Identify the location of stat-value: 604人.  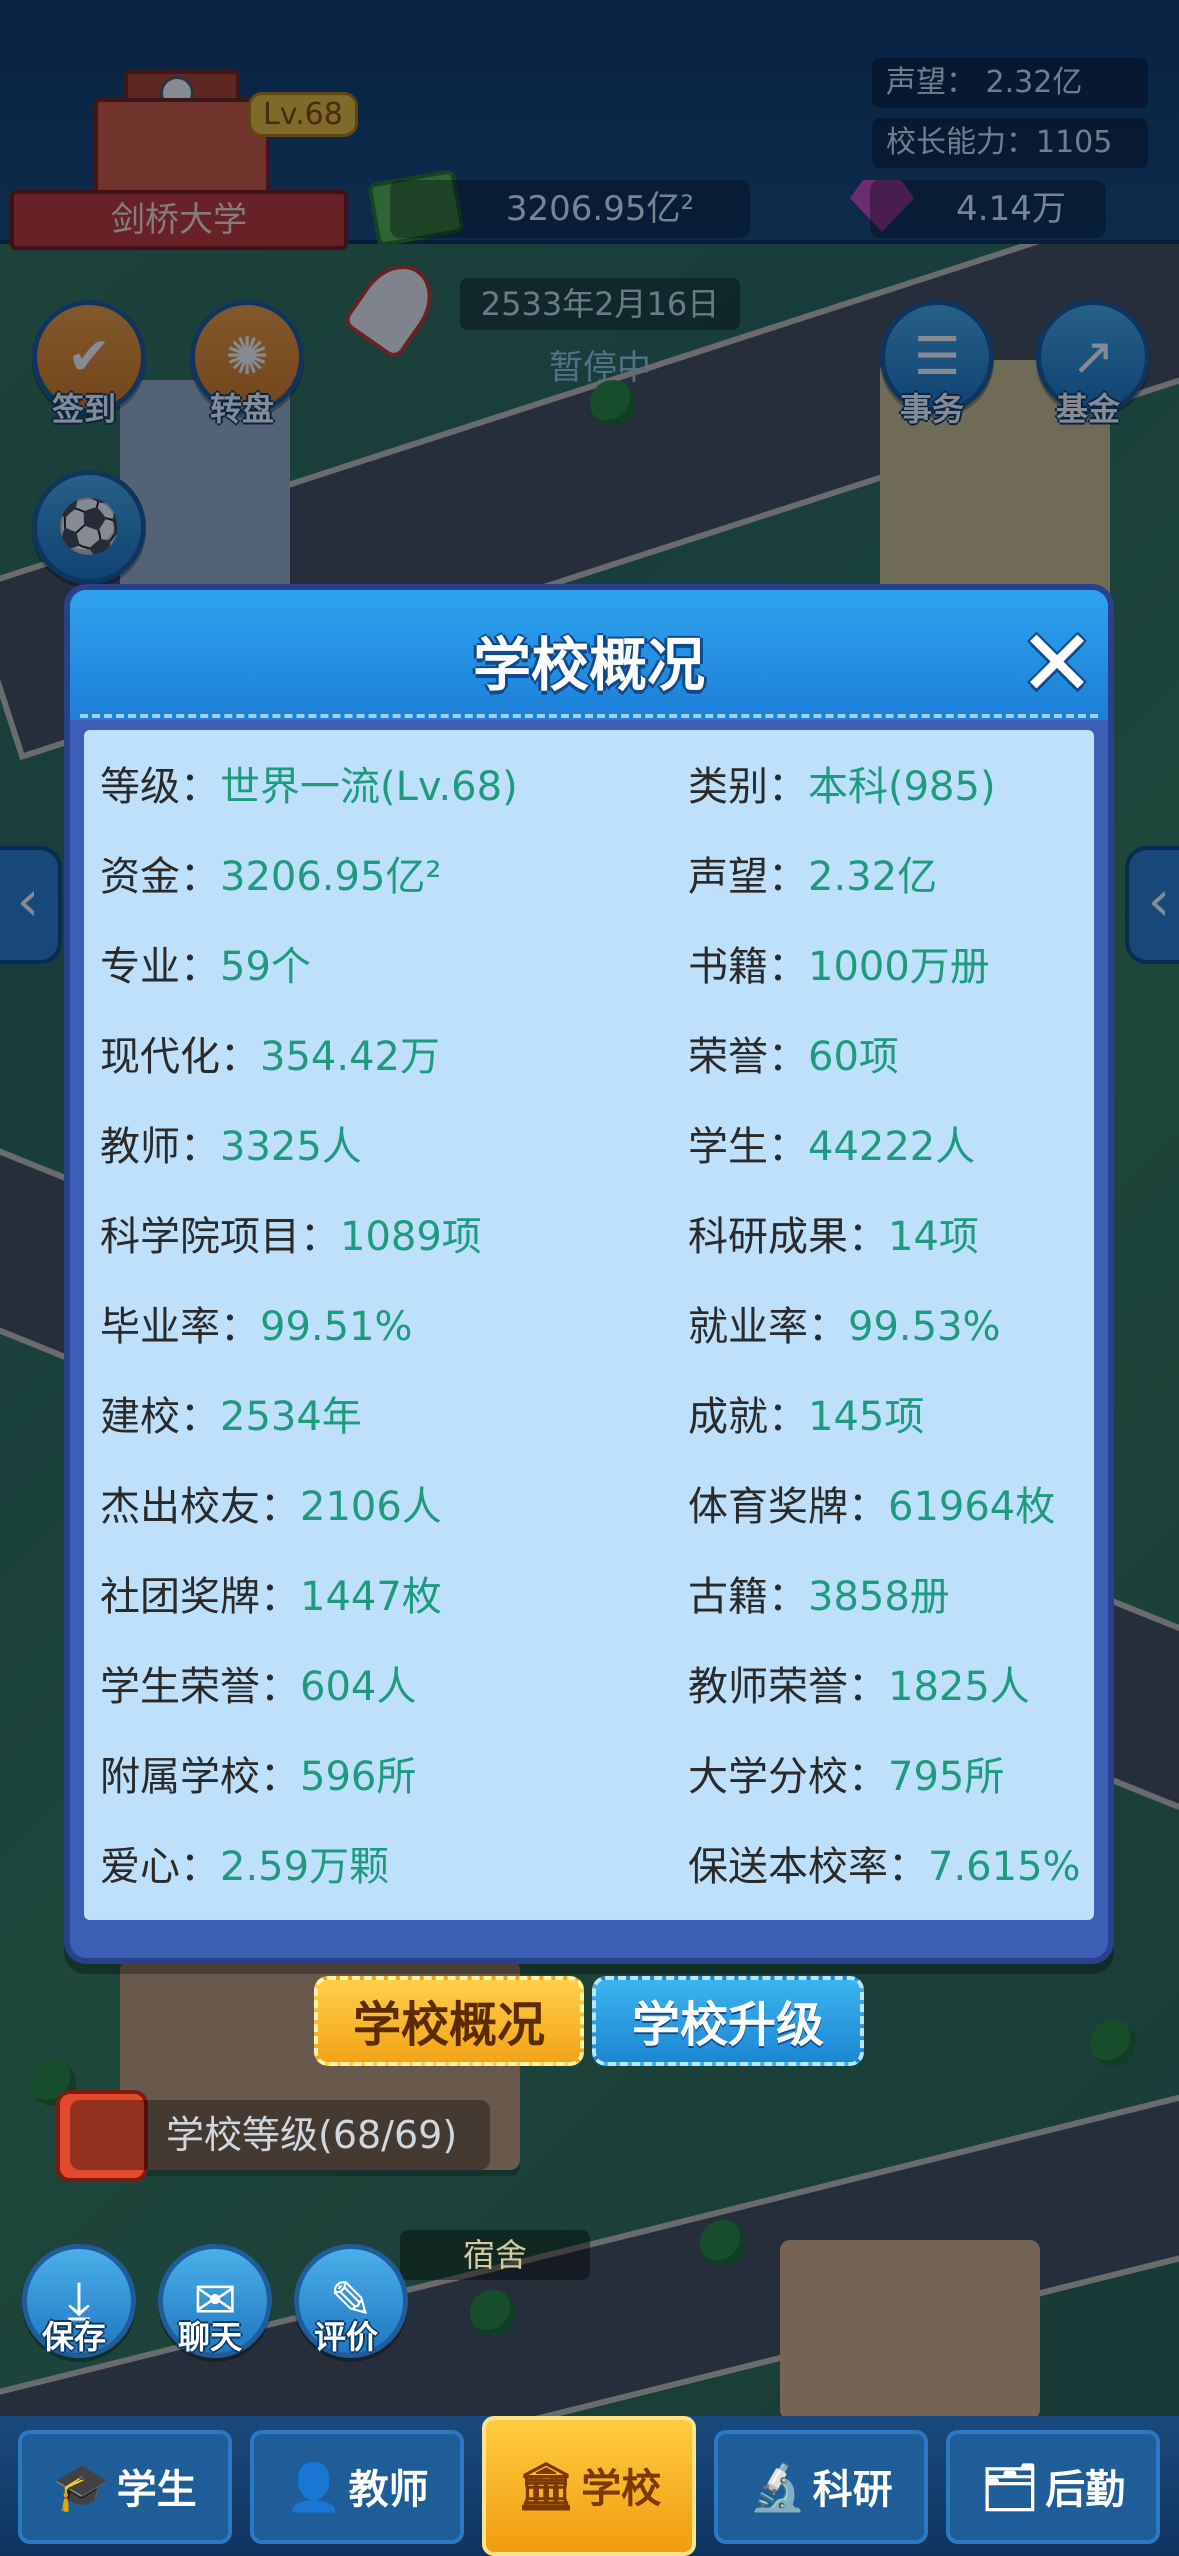
(358, 1687).